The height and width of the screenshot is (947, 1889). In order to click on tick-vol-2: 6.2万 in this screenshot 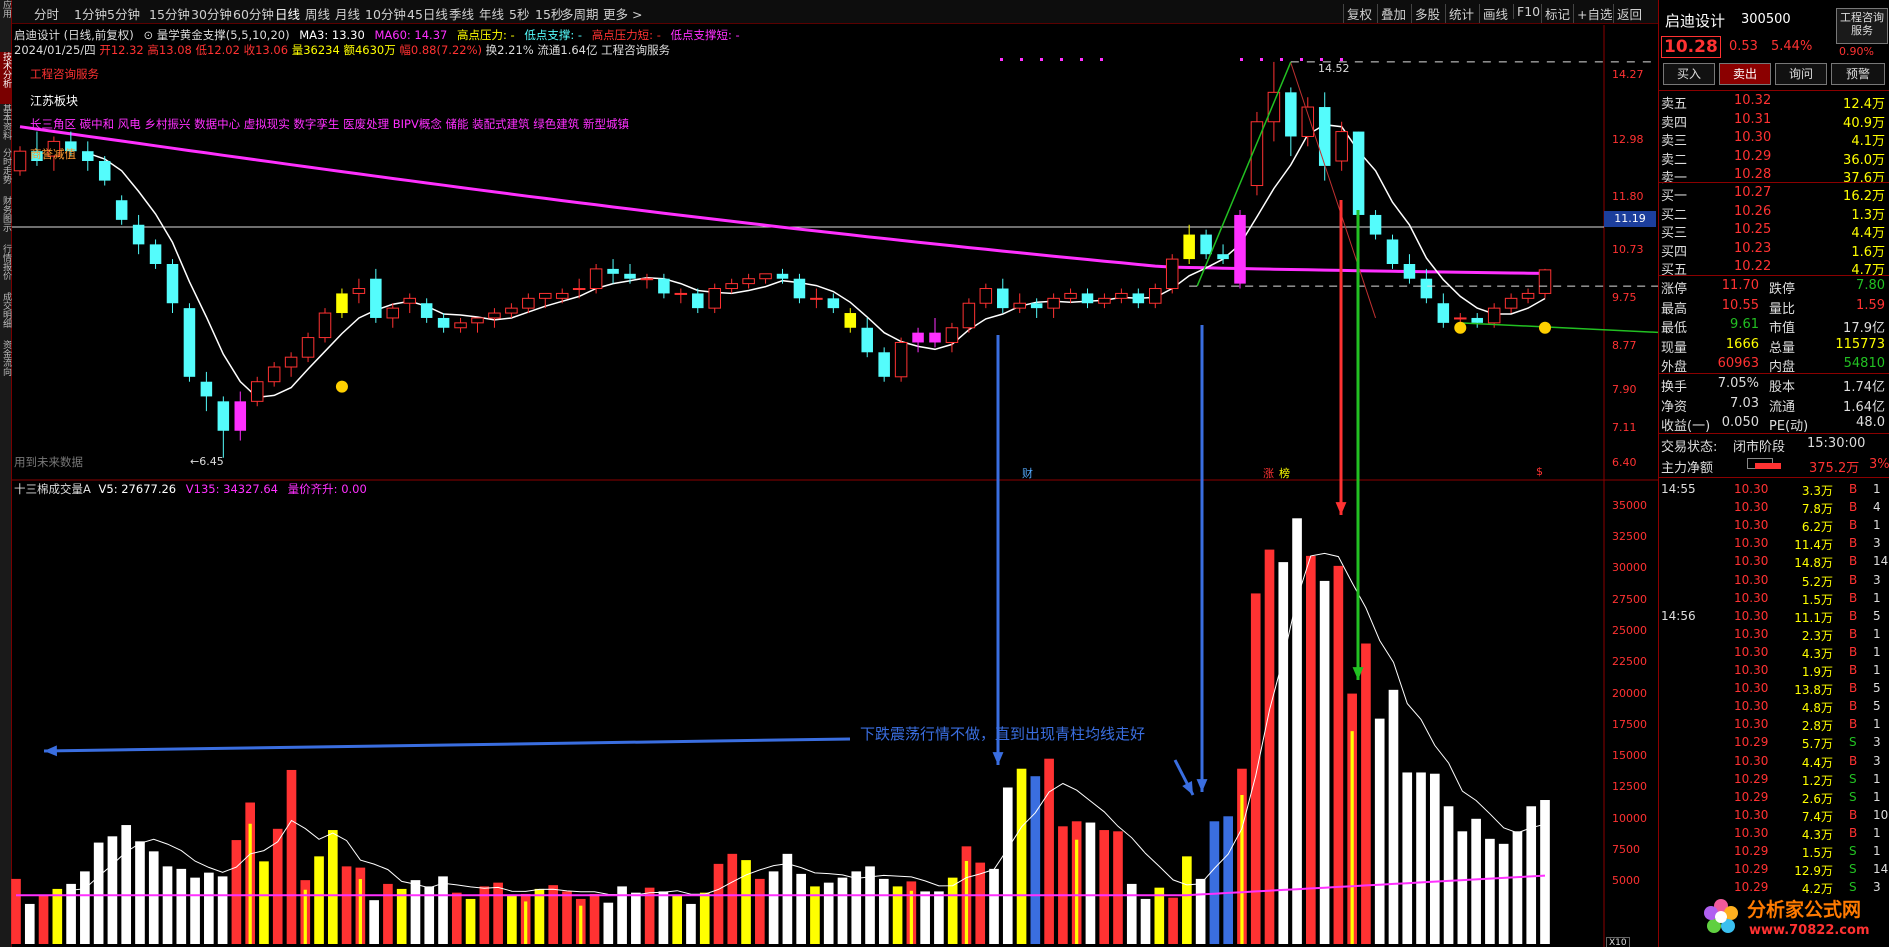, I will do `click(1817, 527)`.